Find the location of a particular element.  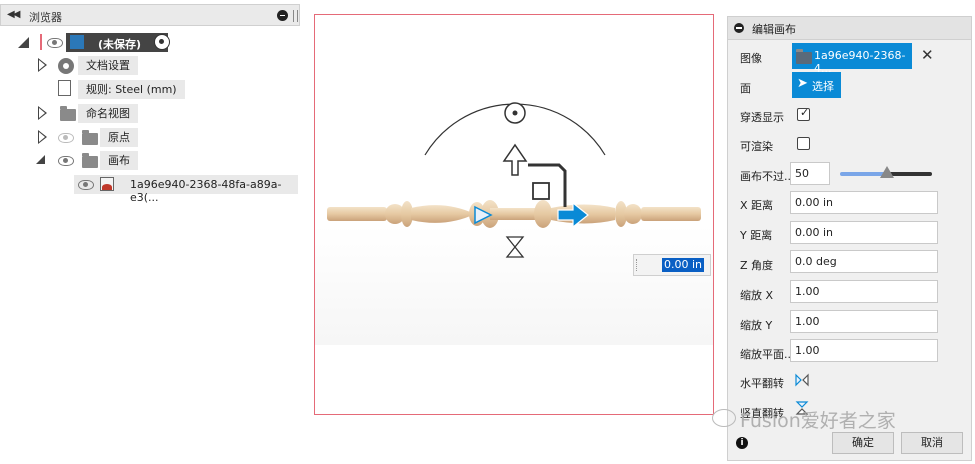

opacity-field: 50 is located at coordinates (810, 173).